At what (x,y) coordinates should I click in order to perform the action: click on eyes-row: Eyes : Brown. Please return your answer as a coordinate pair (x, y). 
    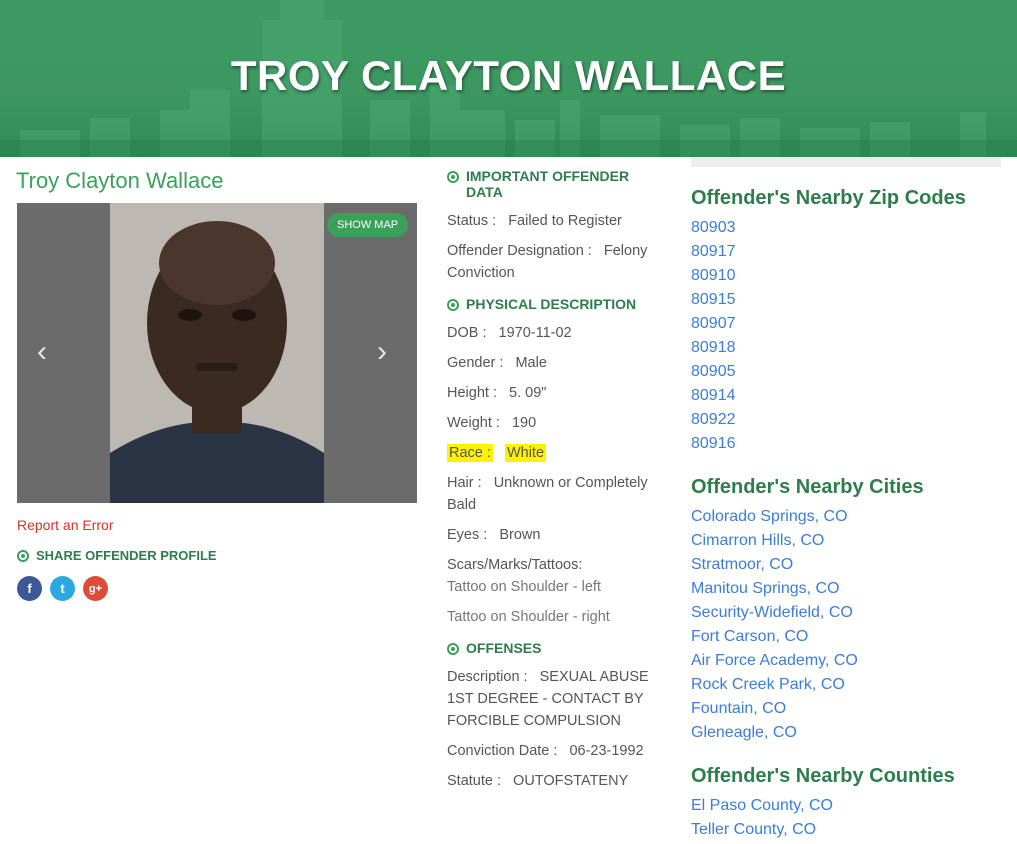
    Looking at the image, I should click on (494, 535).